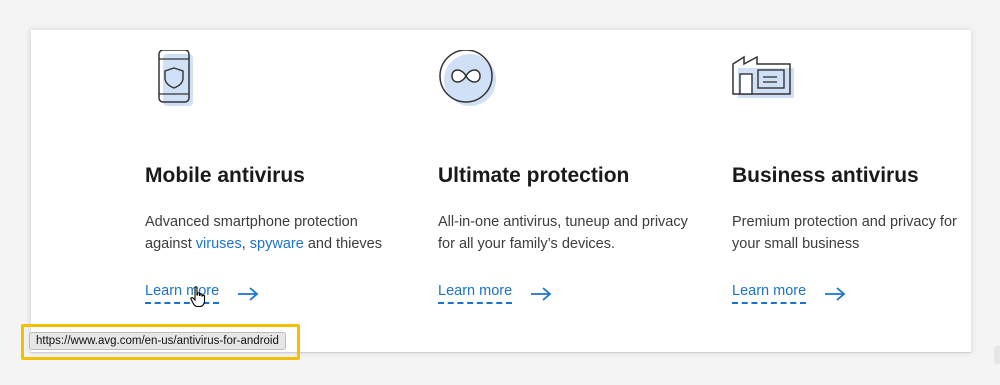  Describe the element at coordinates (198, 297) in the screenshot. I see `hand-pointer-icon` at that location.